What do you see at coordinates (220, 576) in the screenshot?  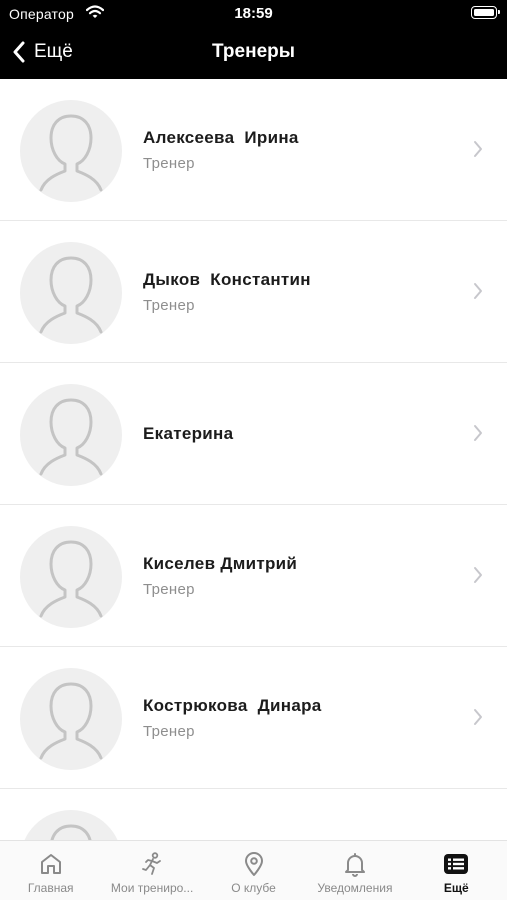 I see `trainer-info: Киселев Дмитрий Тренер` at bounding box center [220, 576].